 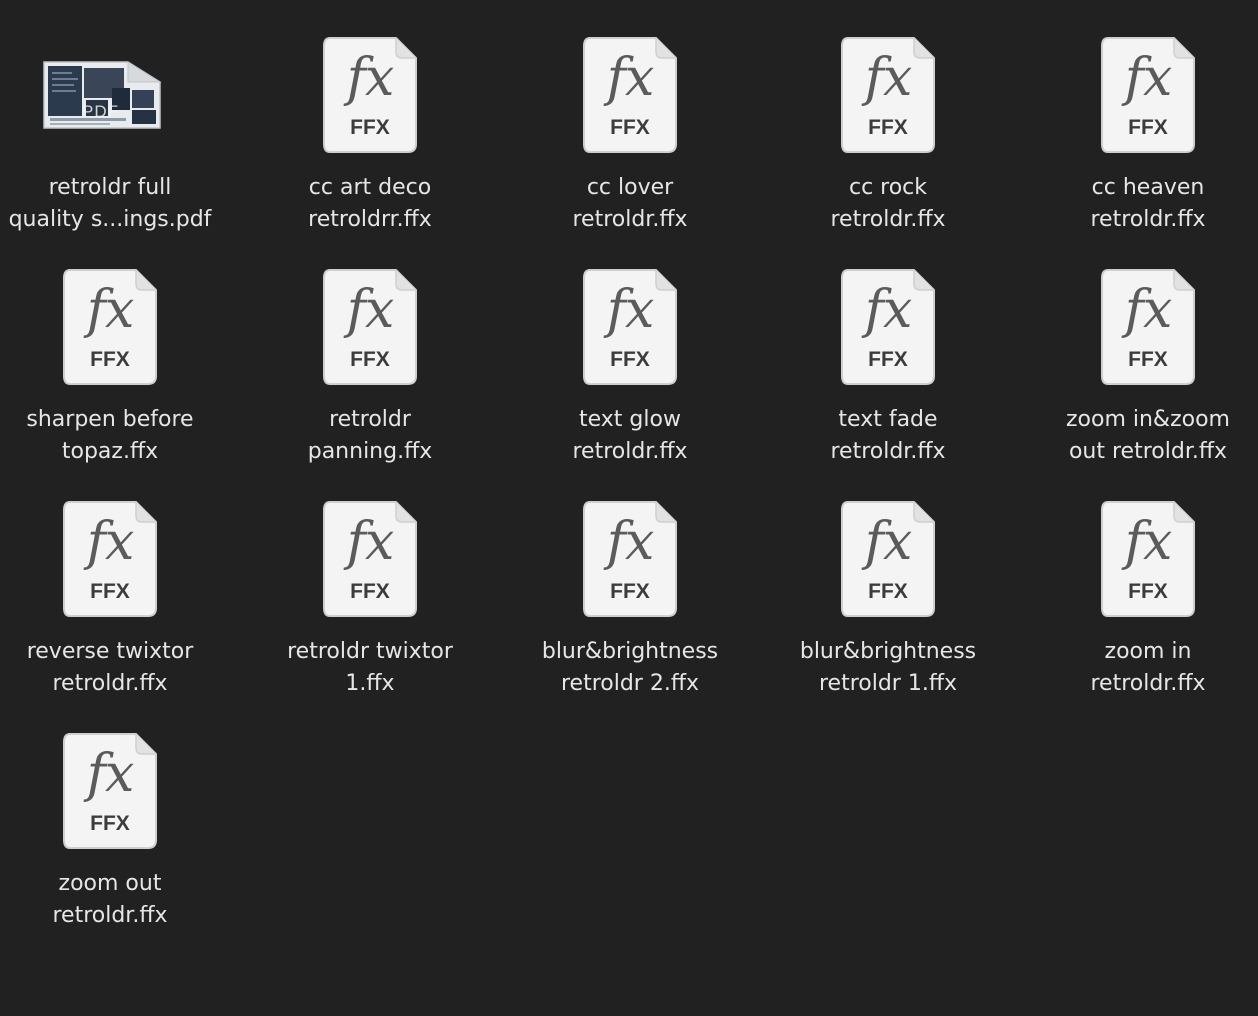 I want to click on file-name: cc art deco retroldrr.ffx, so click(x=370, y=203).